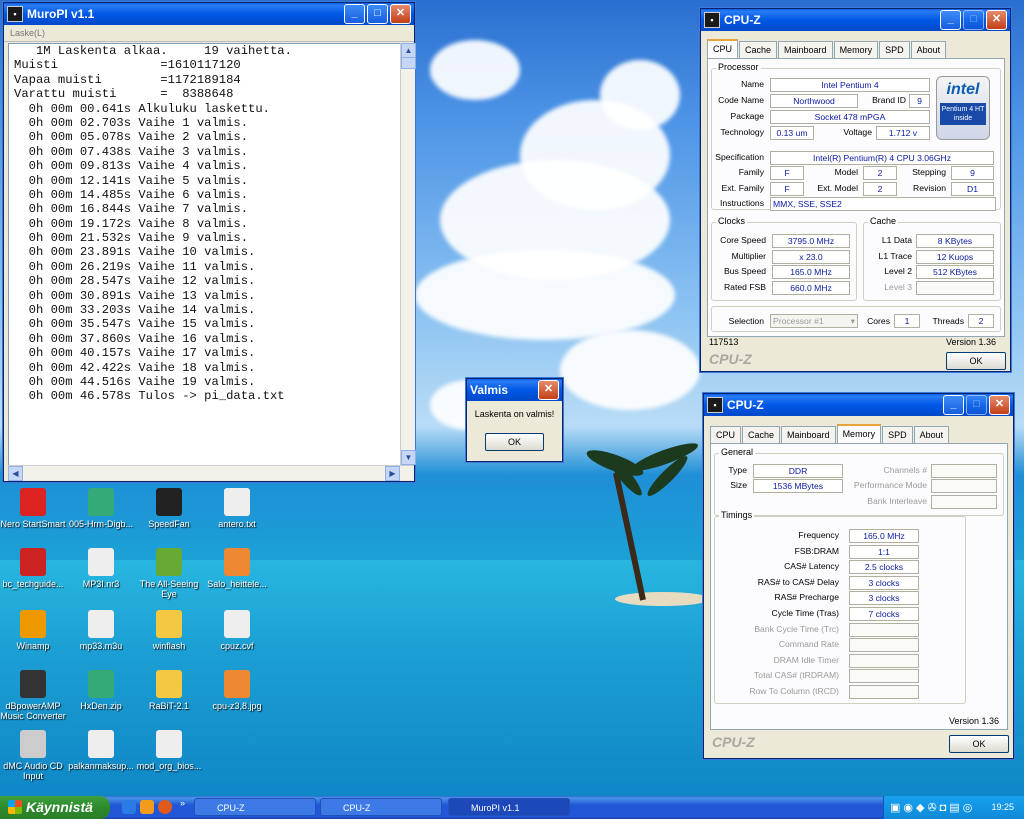 Image resolution: width=1024 pixels, height=819 pixels. I want to click on desktop-icon-label: Winamp, so click(33, 646).